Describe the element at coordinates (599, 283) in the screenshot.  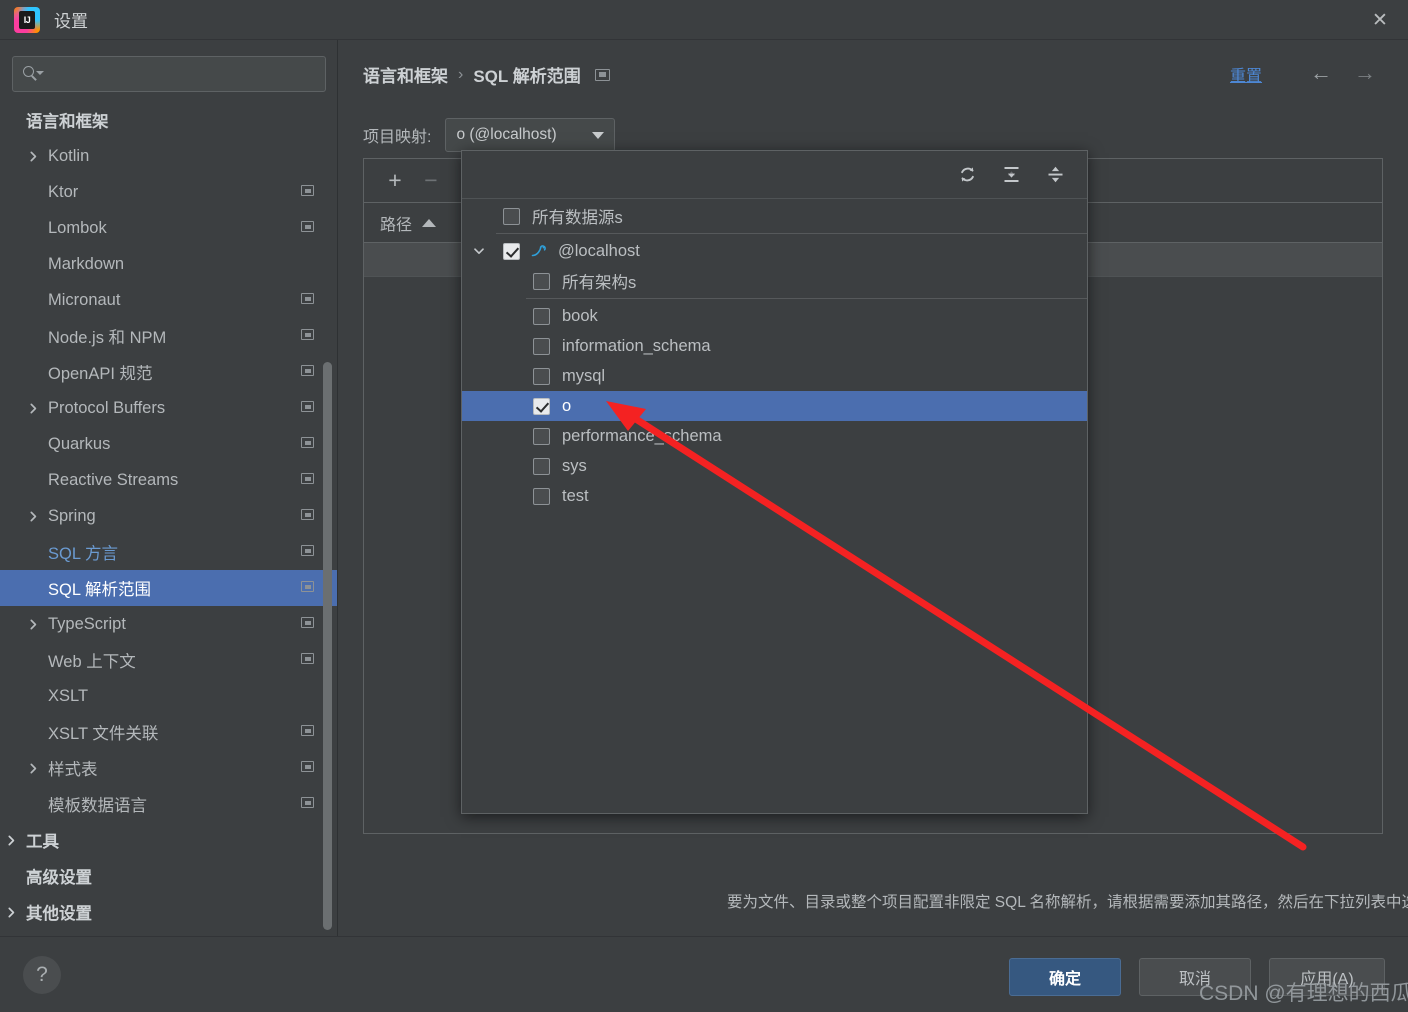
I see `datasource-row-label: 所有架构s` at that location.